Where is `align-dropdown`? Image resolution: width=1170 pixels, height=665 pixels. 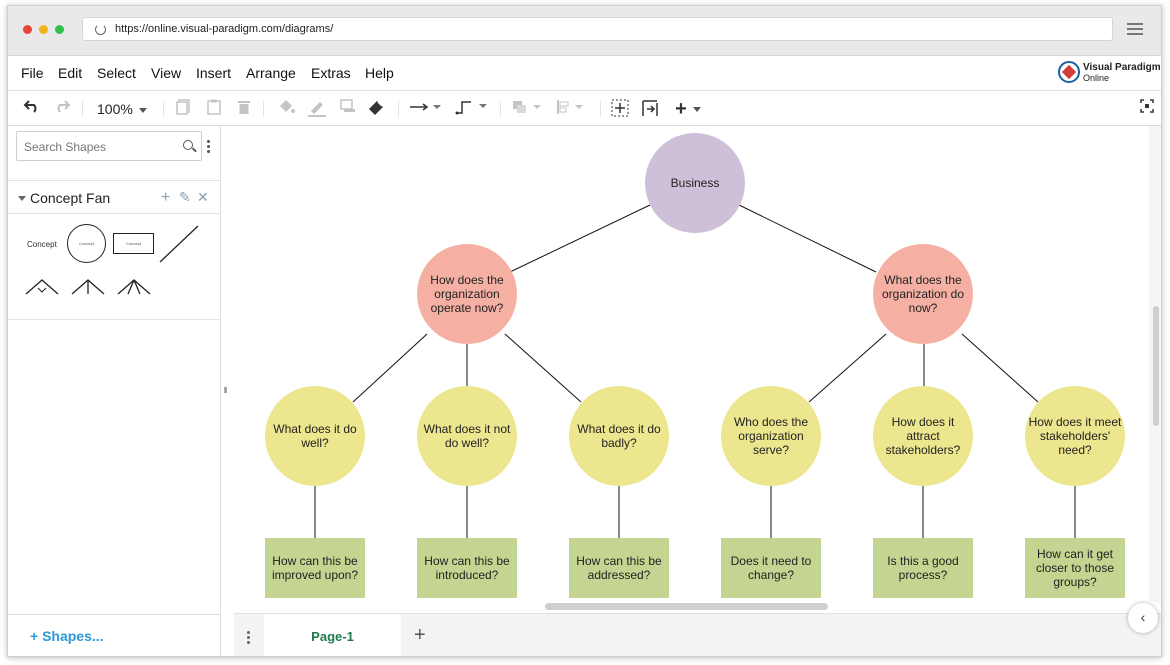 align-dropdown is located at coordinates (571, 109).